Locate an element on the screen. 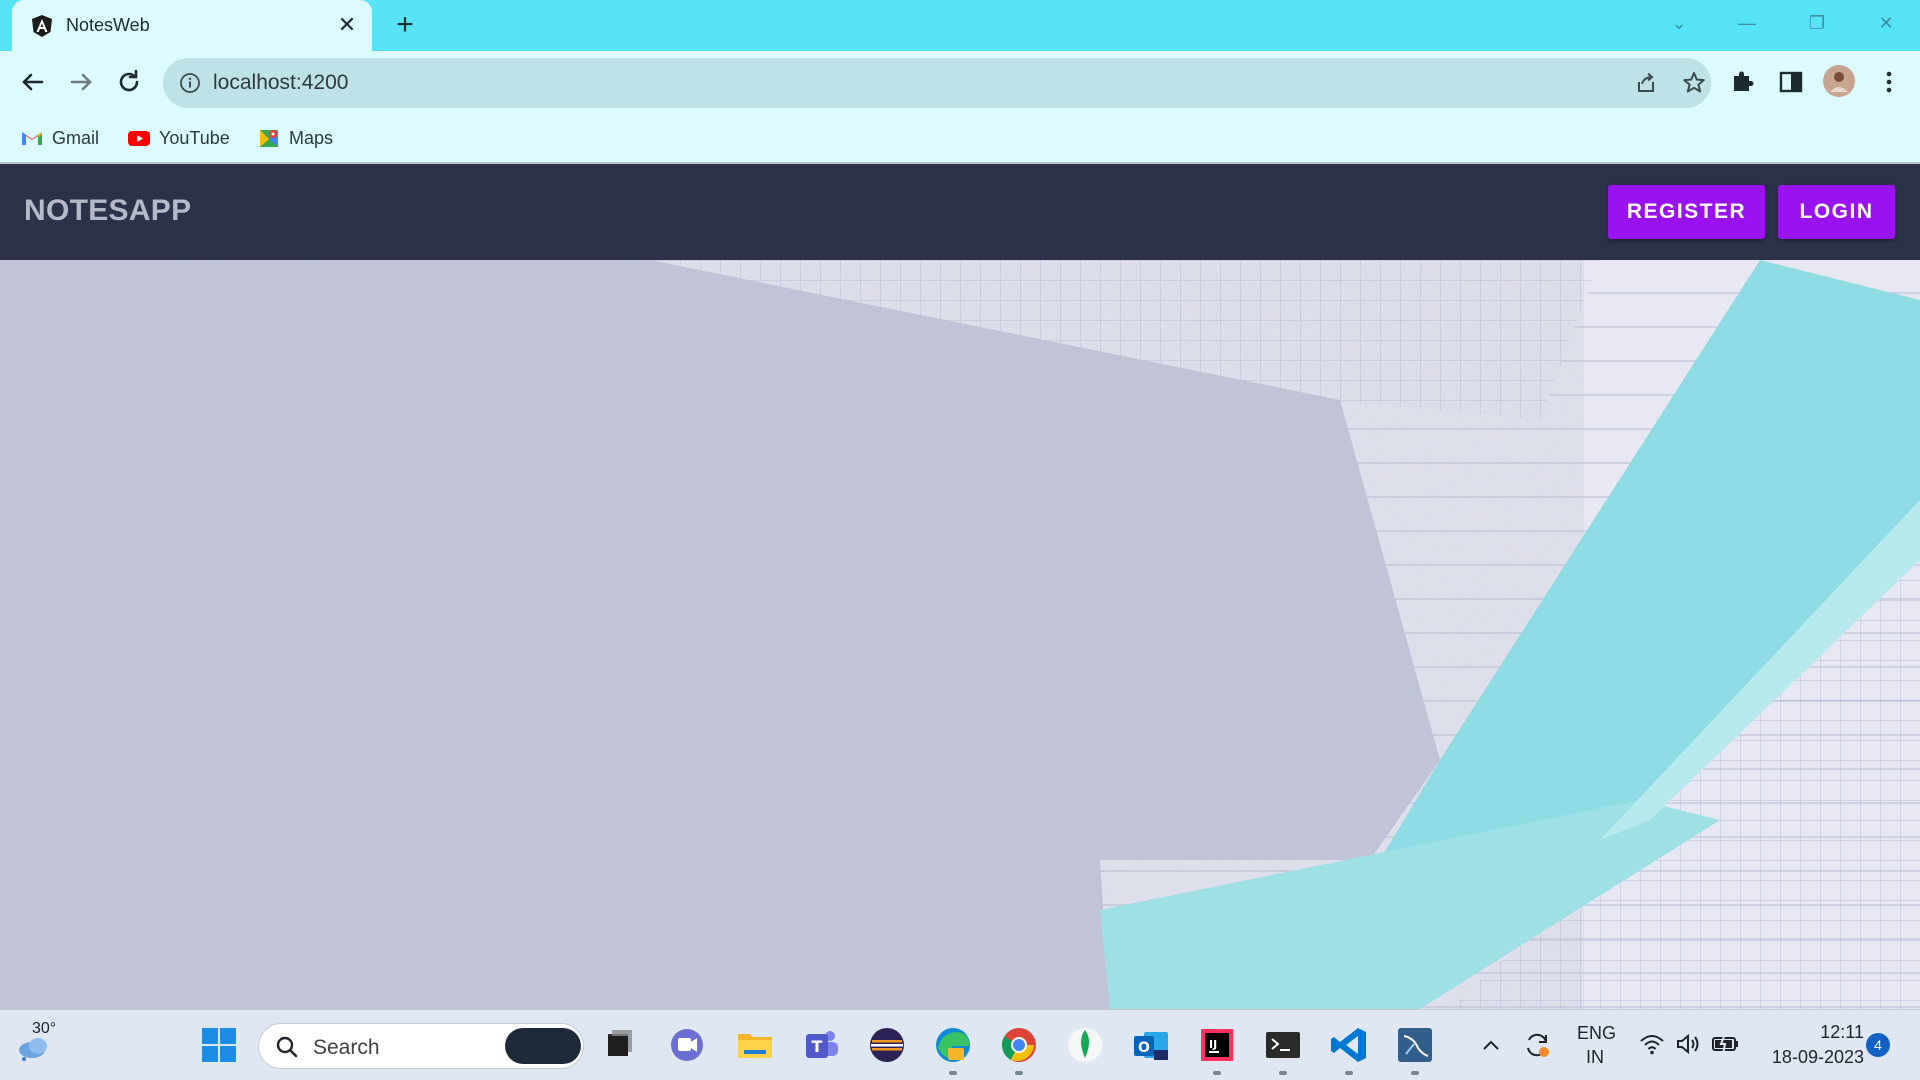  new-tab-icon: + is located at coordinates (405, 25).